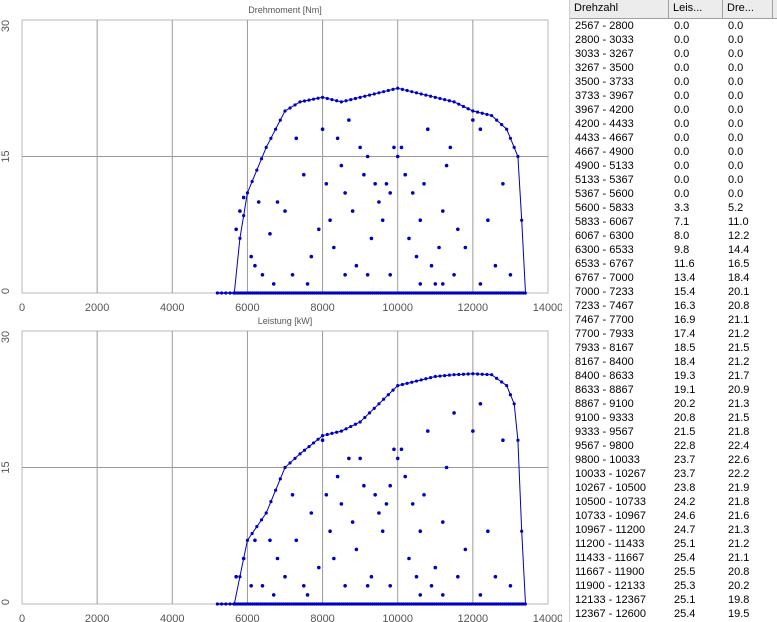  I want to click on table-row: 7000 - 7233 15.4 20.1, so click(673, 292).